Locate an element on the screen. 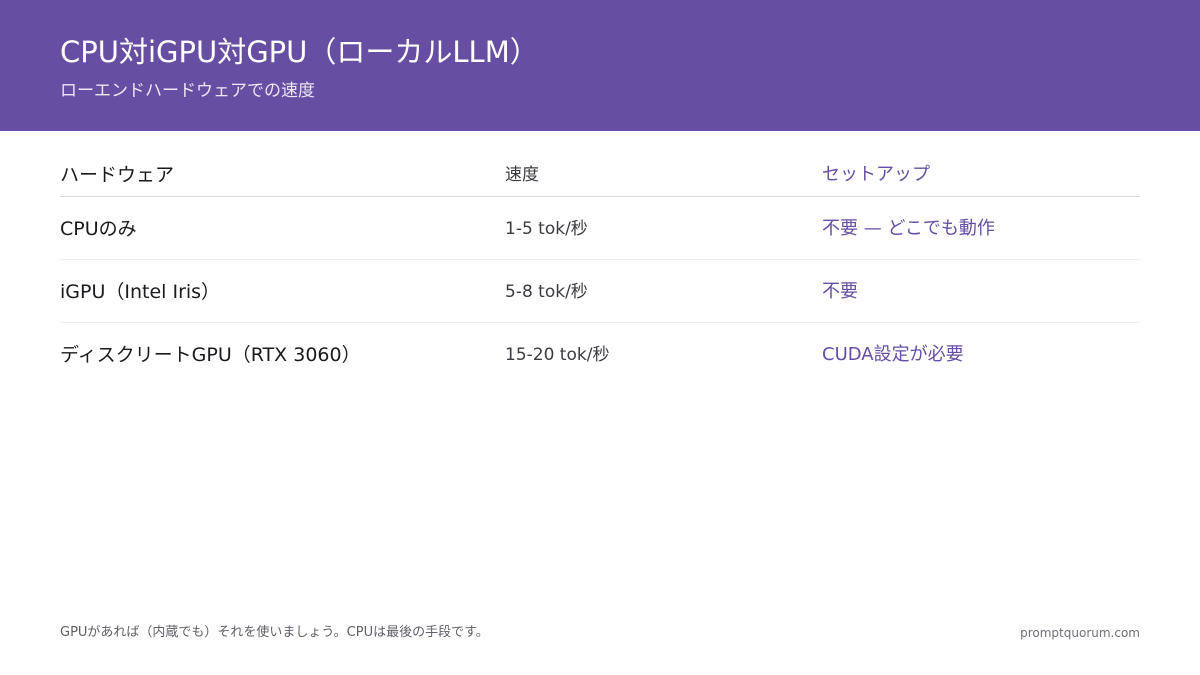 Image resolution: width=1200 pixels, height=675 pixels. table-header: ハードウェア 速度 セットアップ is located at coordinates (600, 178).